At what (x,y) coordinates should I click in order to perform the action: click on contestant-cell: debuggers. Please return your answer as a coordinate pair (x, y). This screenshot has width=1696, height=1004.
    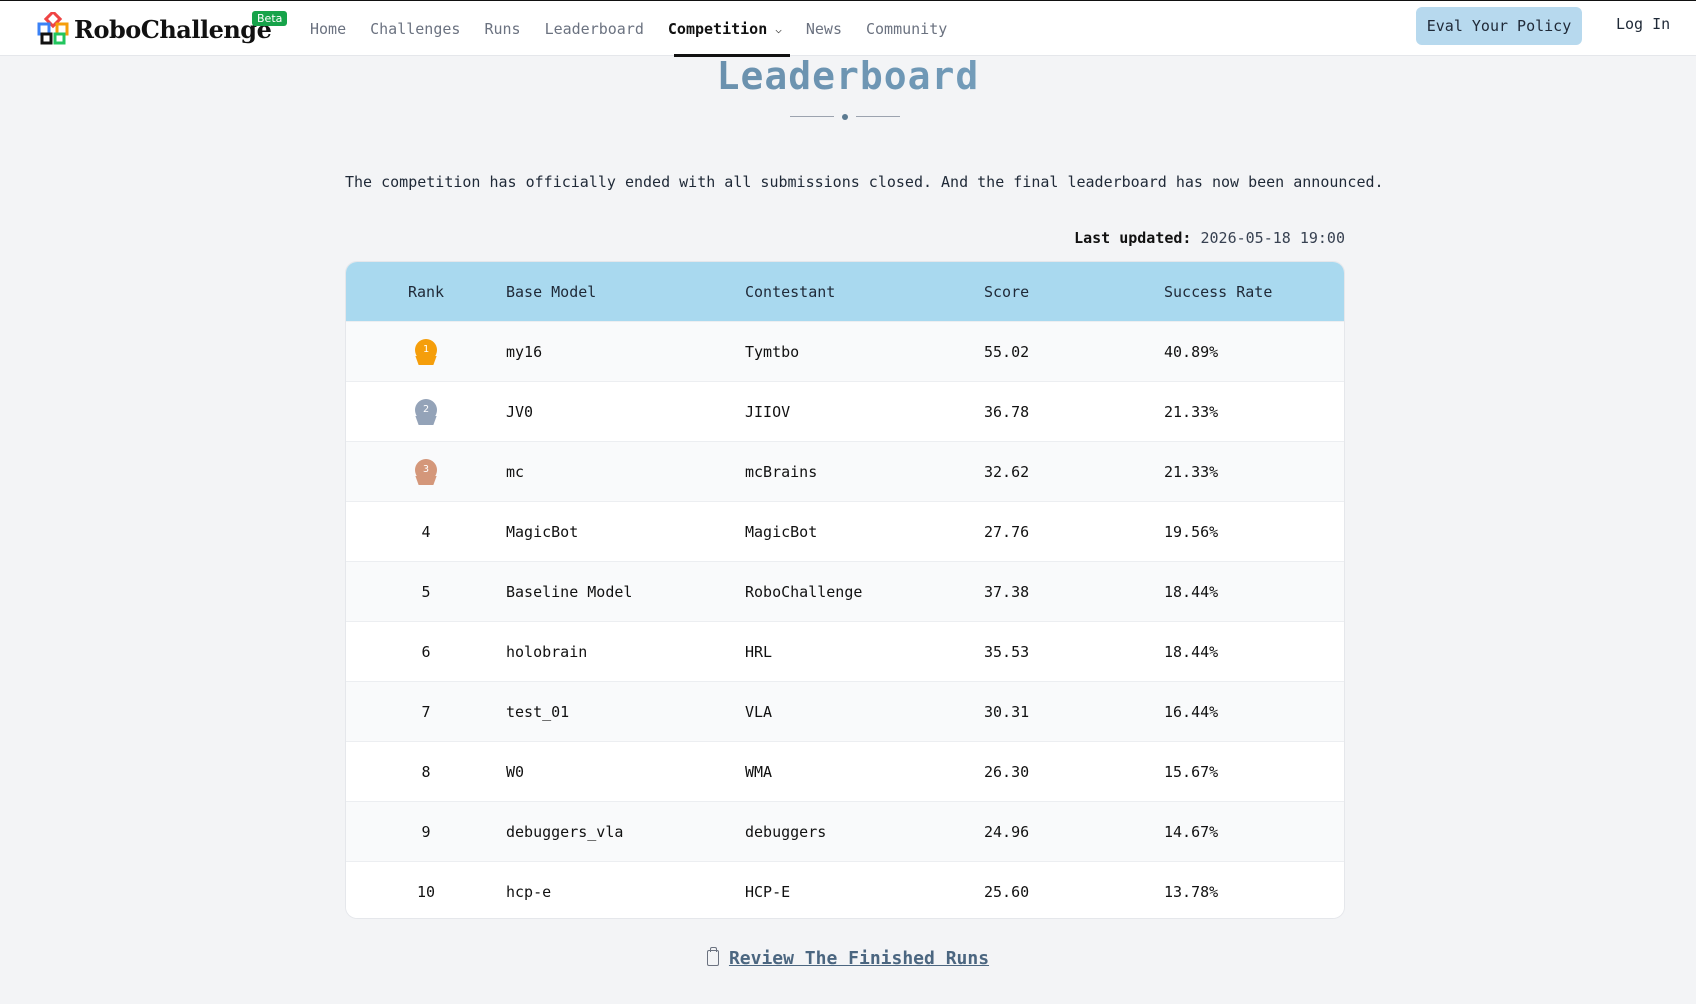
    Looking at the image, I should click on (786, 831).